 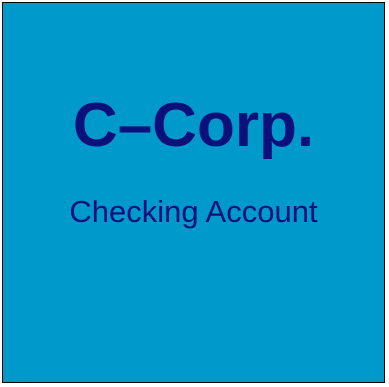 What do you see at coordinates (193, 125) in the screenshot?
I see `company-name: C–Corp.` at bounding box center [193, 125].